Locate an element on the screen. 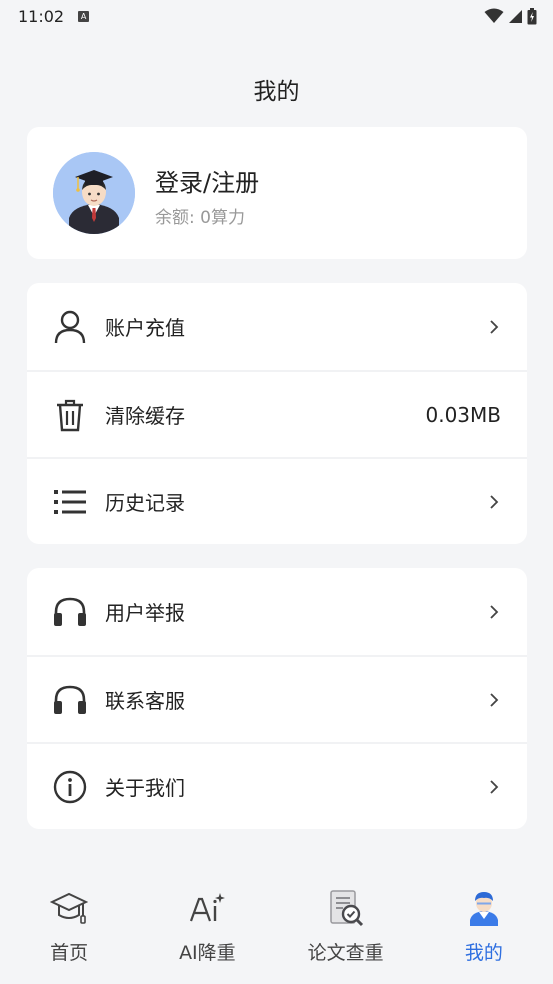 The height and width of the screenshot is (984, 553). user-avatar-icon is located at coordinates (484, 908).